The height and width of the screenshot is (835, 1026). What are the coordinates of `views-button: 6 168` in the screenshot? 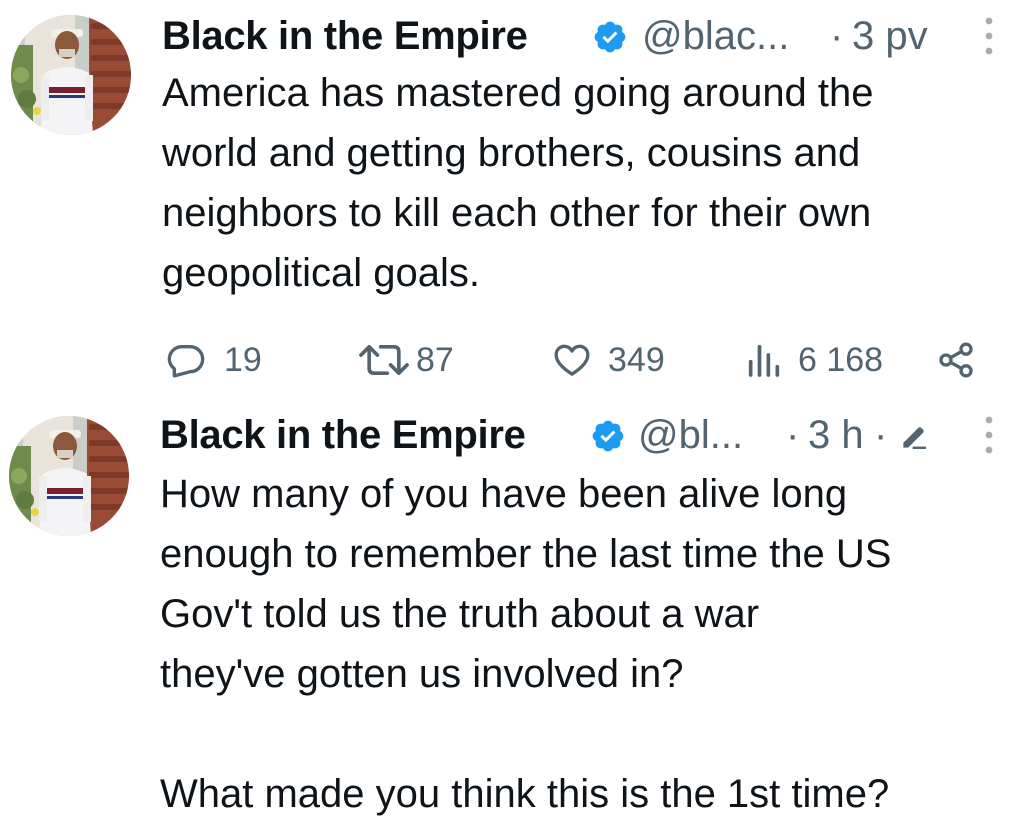 It's located at (829, 360).